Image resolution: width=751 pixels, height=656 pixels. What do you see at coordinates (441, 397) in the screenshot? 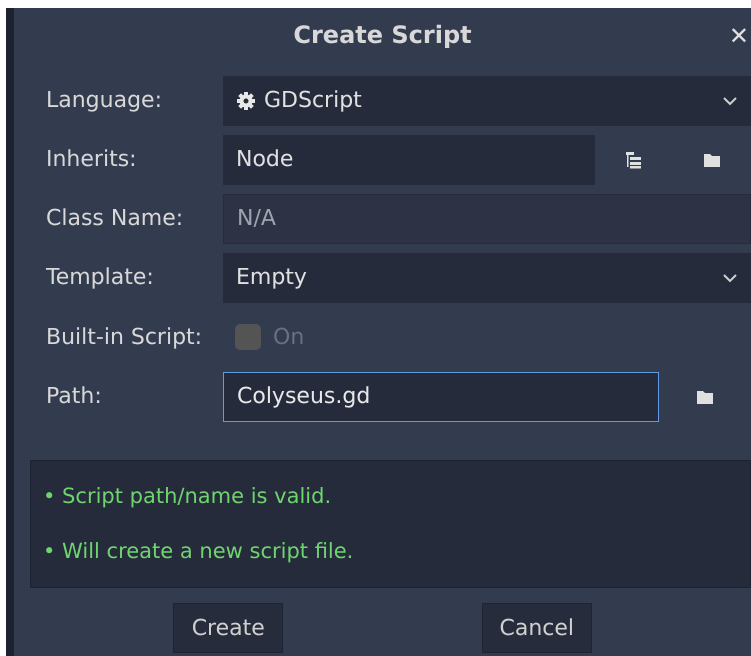
I see `input-field: Colyseus.gd` at bounding box center [441, 397].